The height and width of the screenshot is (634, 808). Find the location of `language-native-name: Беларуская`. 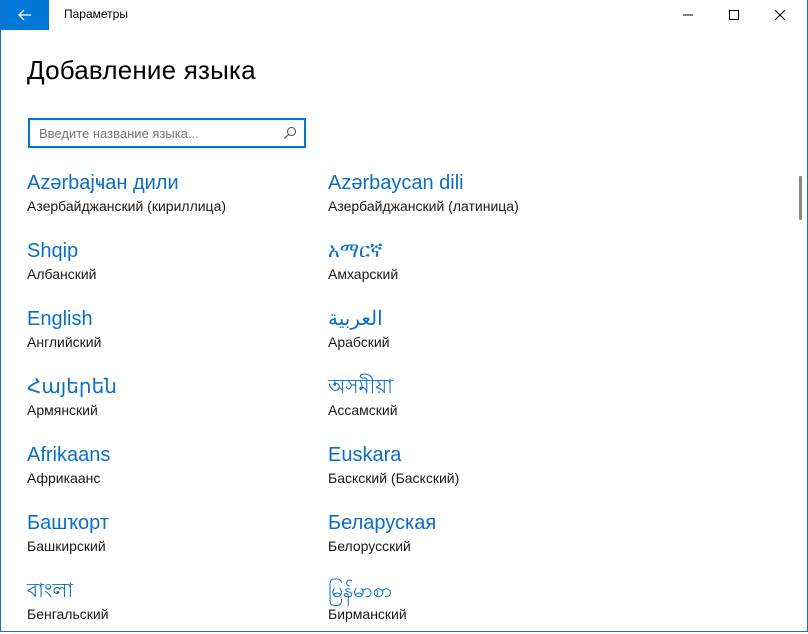

language-native-name: Беларуская is located at coordinates (382, 523).